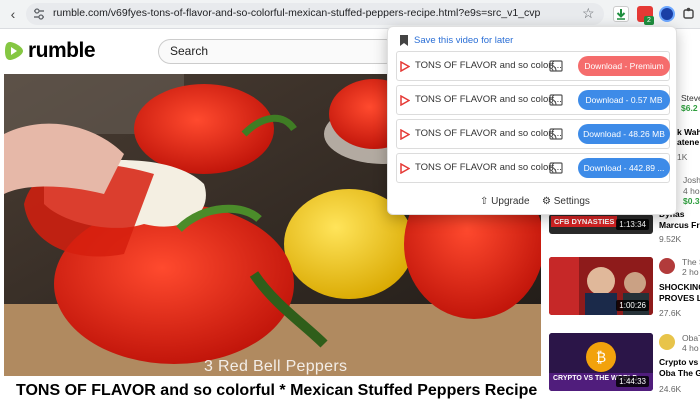 Image resolution: width=700 pixels, height=404 pixels. I want to click on side-video-title: SHOCKING, so click(679, 287).